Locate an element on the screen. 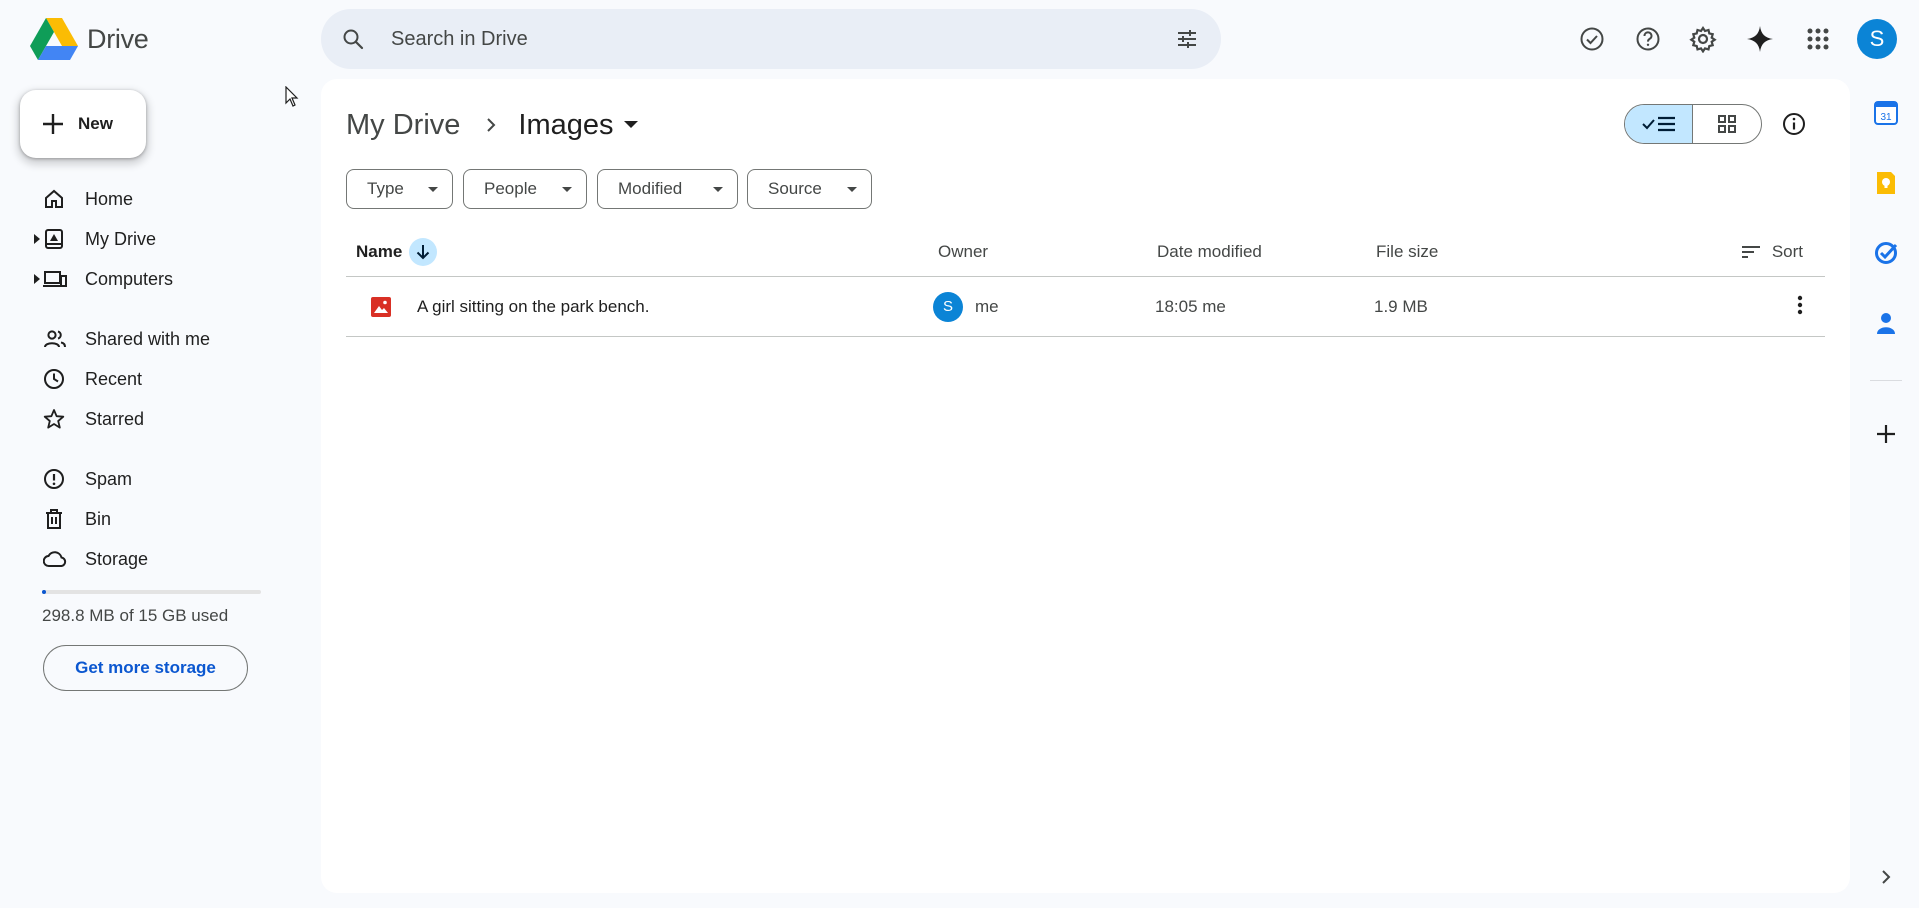 This screenshot has width=1919, height=908. sidebar-item-shared-with-me: Shared with me is located at coordinates (169, 339).